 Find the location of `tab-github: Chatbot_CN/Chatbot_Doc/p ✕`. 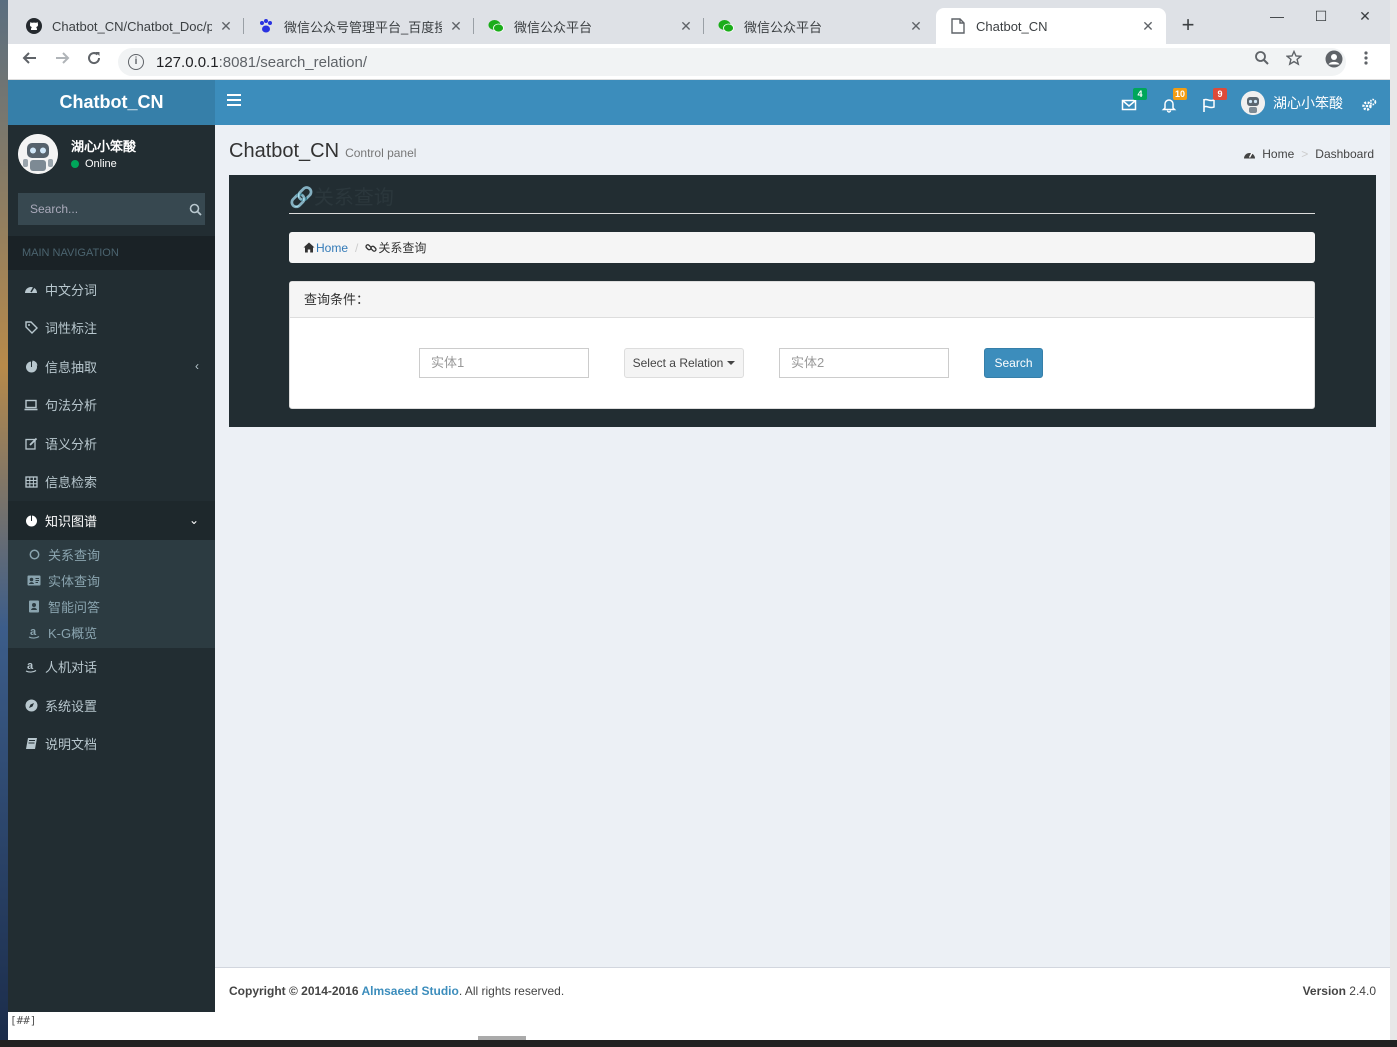

tab-github: Chatbot_CN/Chatbot_Doc/p ✕ is located at coordinates (128, 26).